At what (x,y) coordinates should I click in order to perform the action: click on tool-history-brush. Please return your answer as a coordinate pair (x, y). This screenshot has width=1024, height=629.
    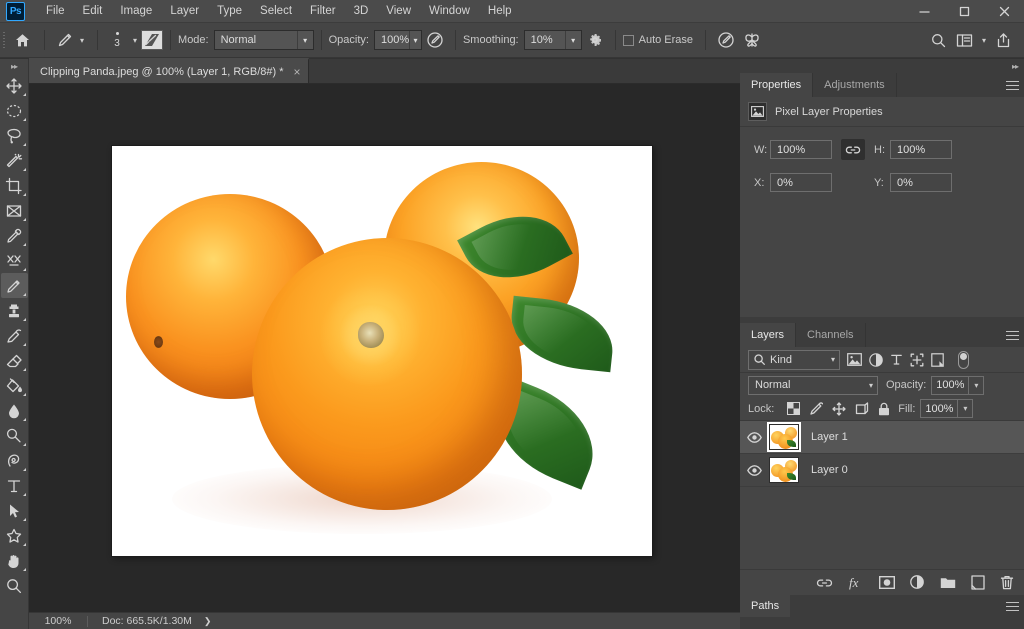
    Looking at the image, I should click on (14, 335).